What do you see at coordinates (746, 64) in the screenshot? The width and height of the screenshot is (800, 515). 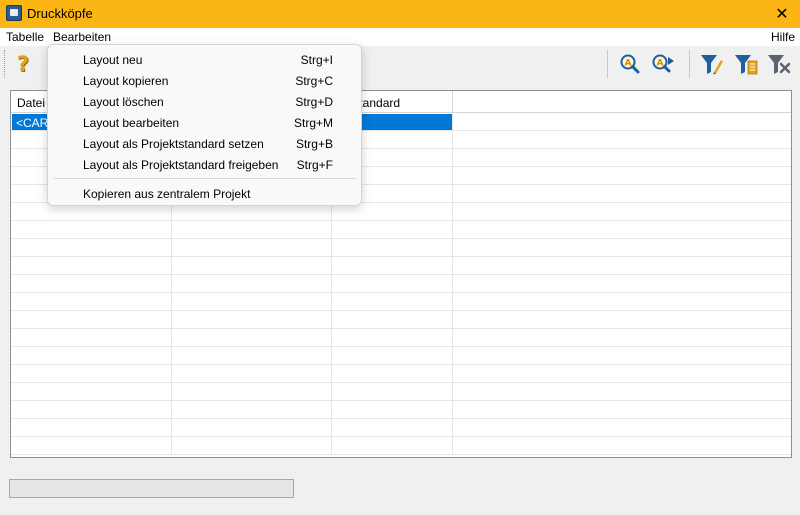 I see `filter-list-button` at bounding box center [746, 64].